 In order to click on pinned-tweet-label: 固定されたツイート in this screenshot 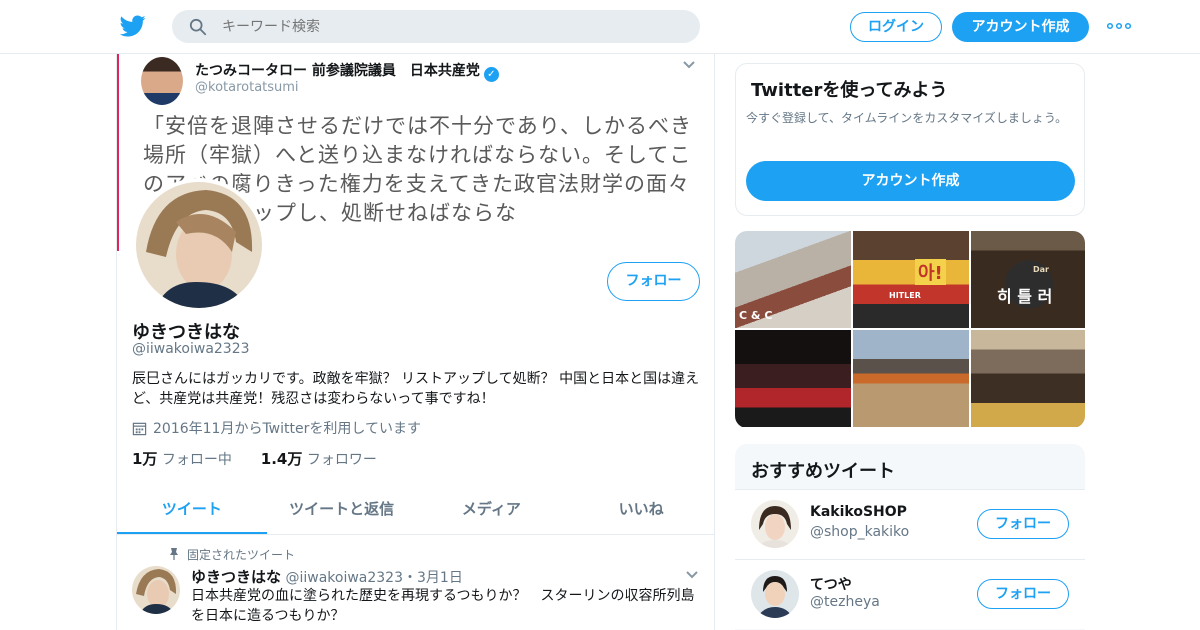, I will do `click(232, 554)`.